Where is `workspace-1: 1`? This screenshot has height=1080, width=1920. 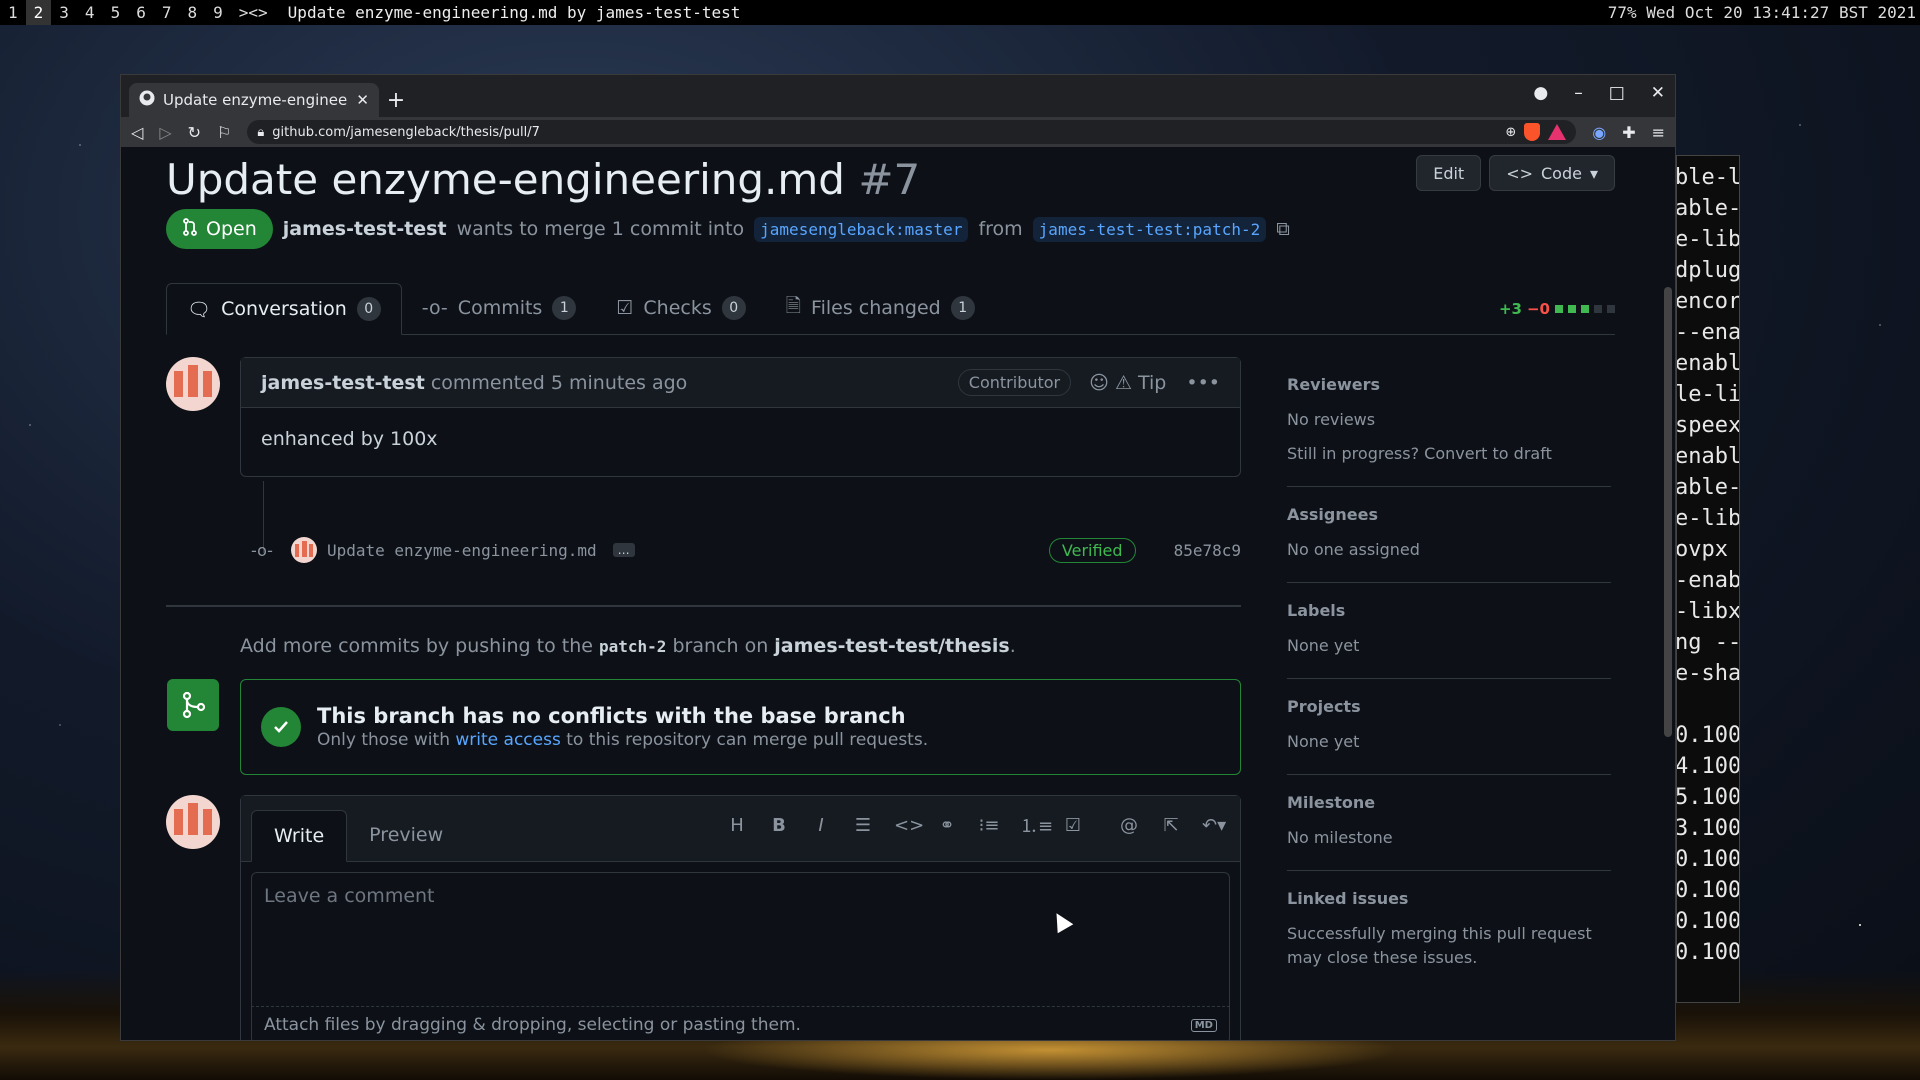
workspace-1: 1 is located at coordinates (13, 12).